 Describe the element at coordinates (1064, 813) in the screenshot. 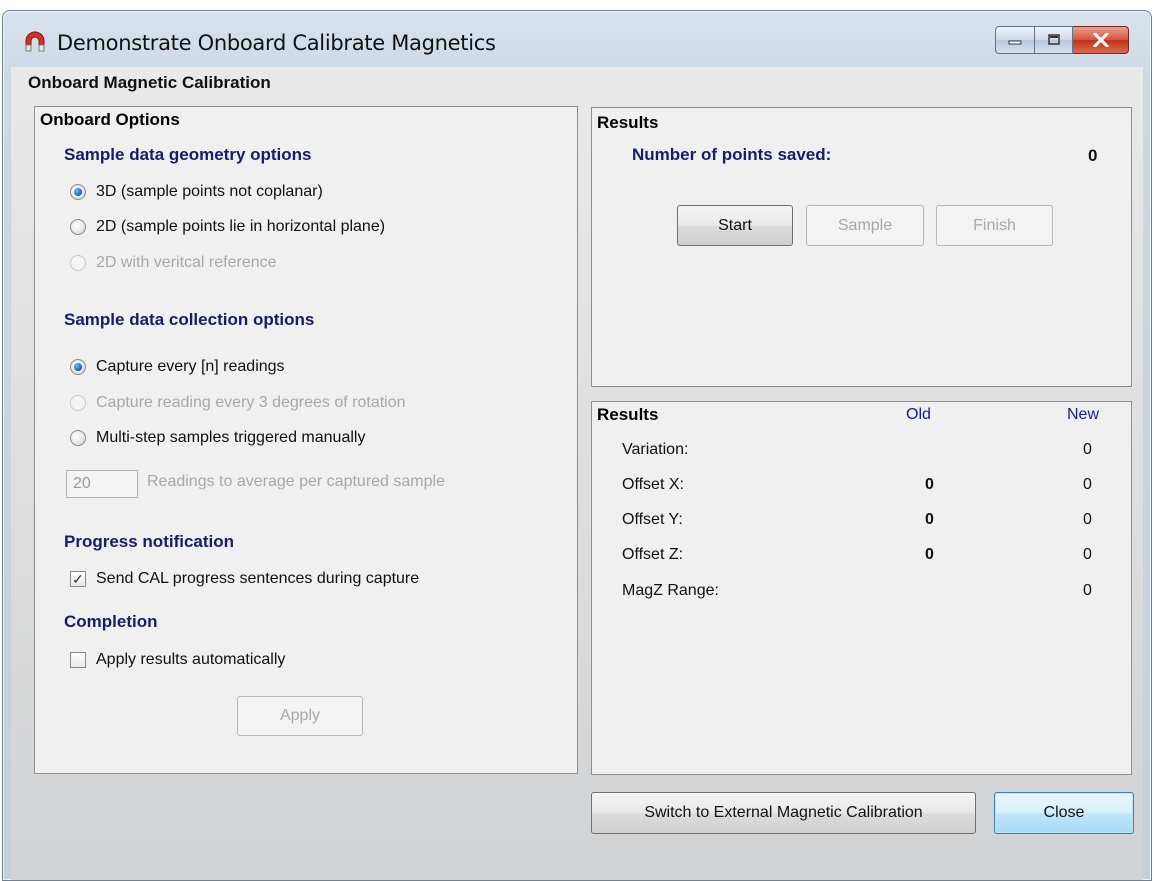

I see `close-button: Close` at that location.